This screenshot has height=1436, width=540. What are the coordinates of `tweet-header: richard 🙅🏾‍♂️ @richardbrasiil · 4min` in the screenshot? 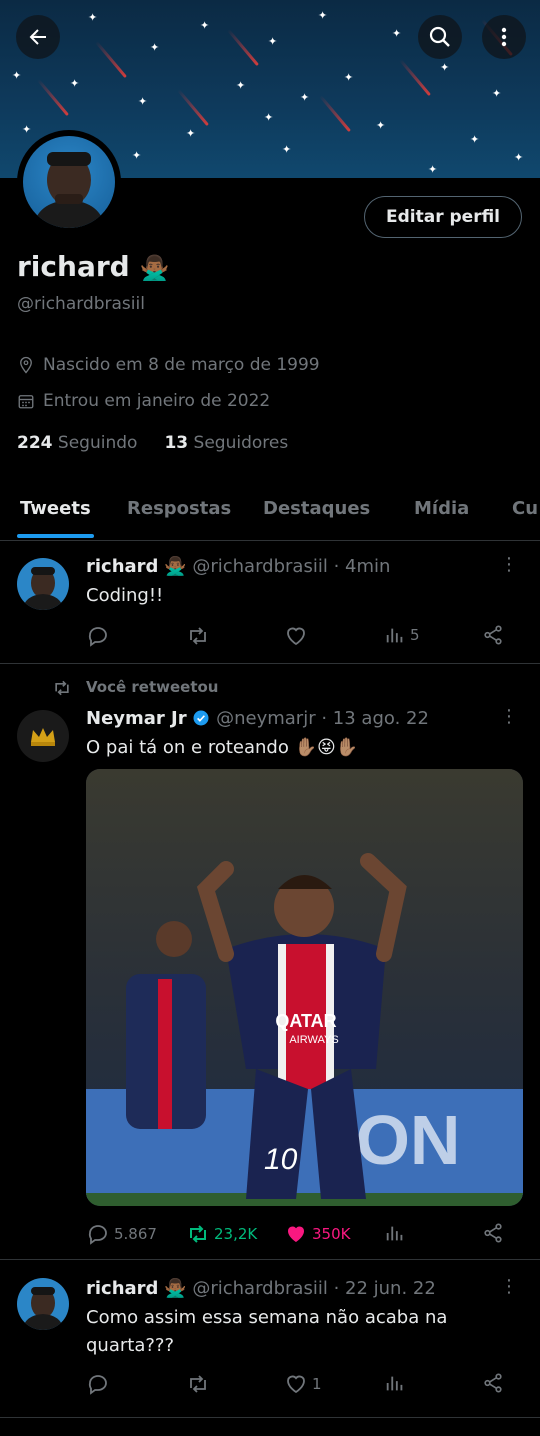 It's located at (238, 566).